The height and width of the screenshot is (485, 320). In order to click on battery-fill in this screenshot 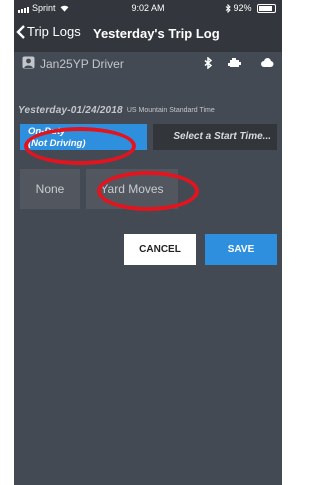, I will do `click(265, 9)`.